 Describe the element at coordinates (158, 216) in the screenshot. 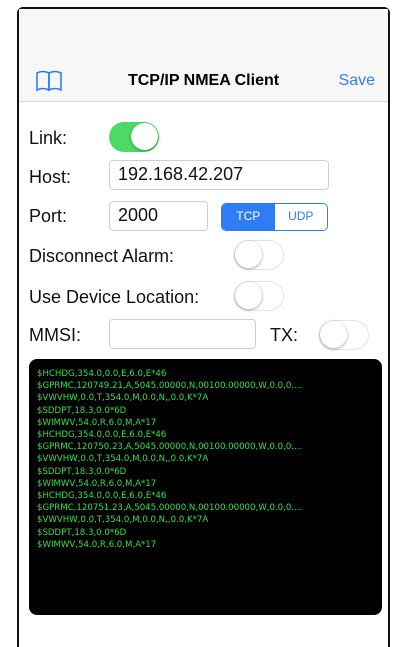

I see `port-field: 2000` at that location.